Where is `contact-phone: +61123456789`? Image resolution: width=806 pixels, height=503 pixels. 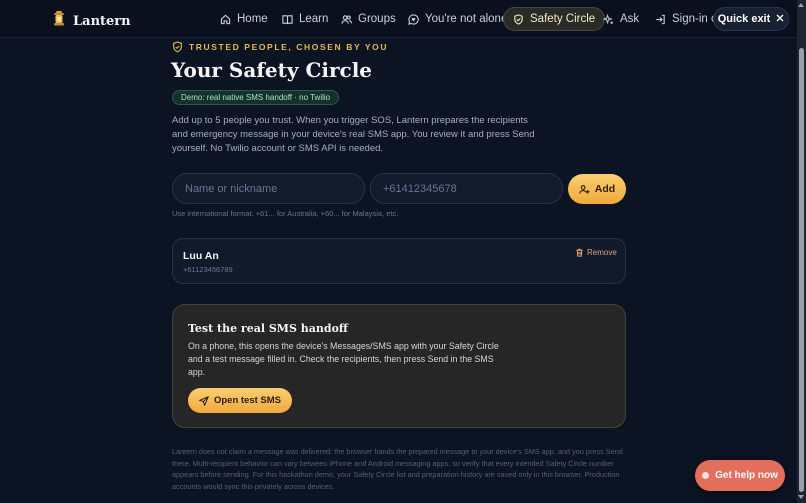 contact-phone: +61123456789 is located at coordinates (208, 269).